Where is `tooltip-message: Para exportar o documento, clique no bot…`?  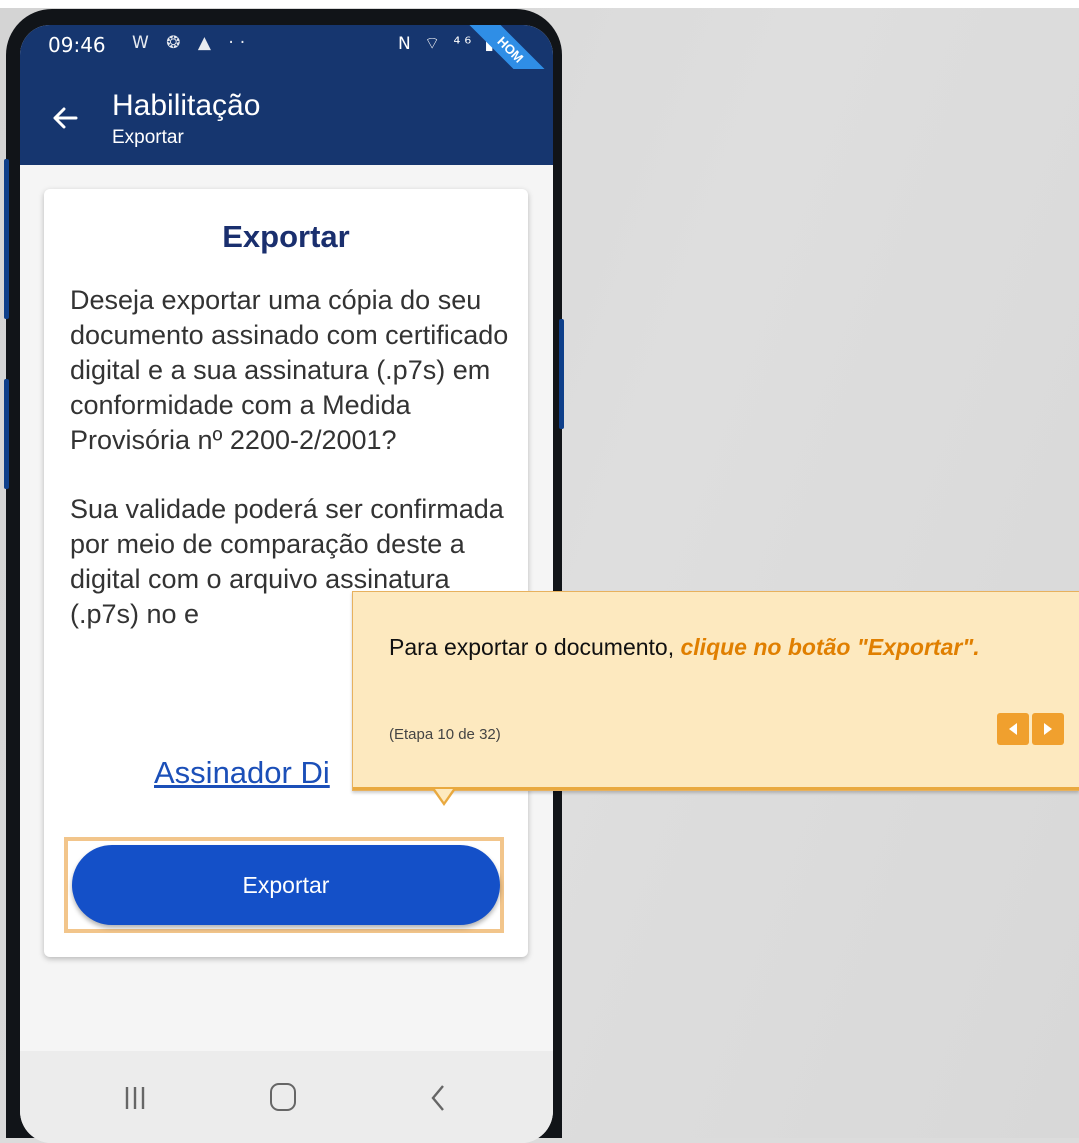 tooltip-message: Para exportar o documento, clique no bot… is located at coordinates (709, 647).